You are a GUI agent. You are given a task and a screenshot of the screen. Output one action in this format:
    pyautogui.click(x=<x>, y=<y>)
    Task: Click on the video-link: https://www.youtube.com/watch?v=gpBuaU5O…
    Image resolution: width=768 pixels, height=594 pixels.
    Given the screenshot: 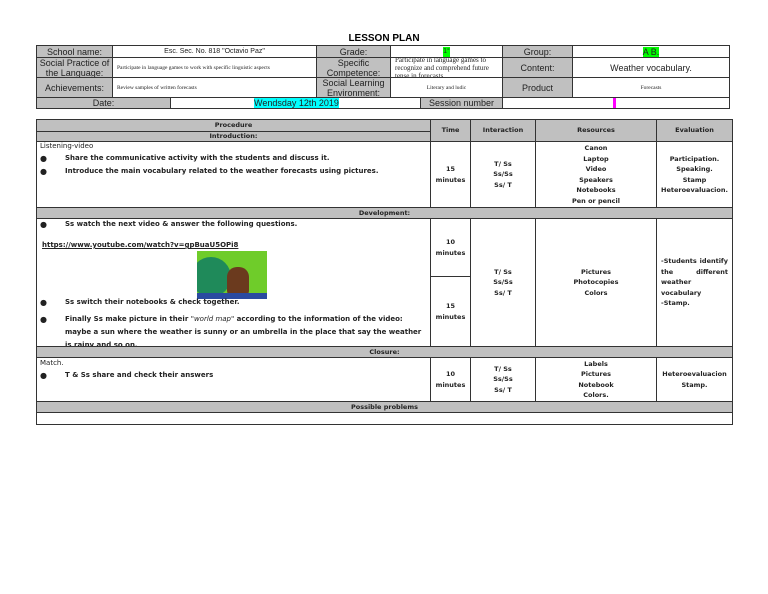 What is the action you would take?
    pyautogui.click(x=140, y=245)
    